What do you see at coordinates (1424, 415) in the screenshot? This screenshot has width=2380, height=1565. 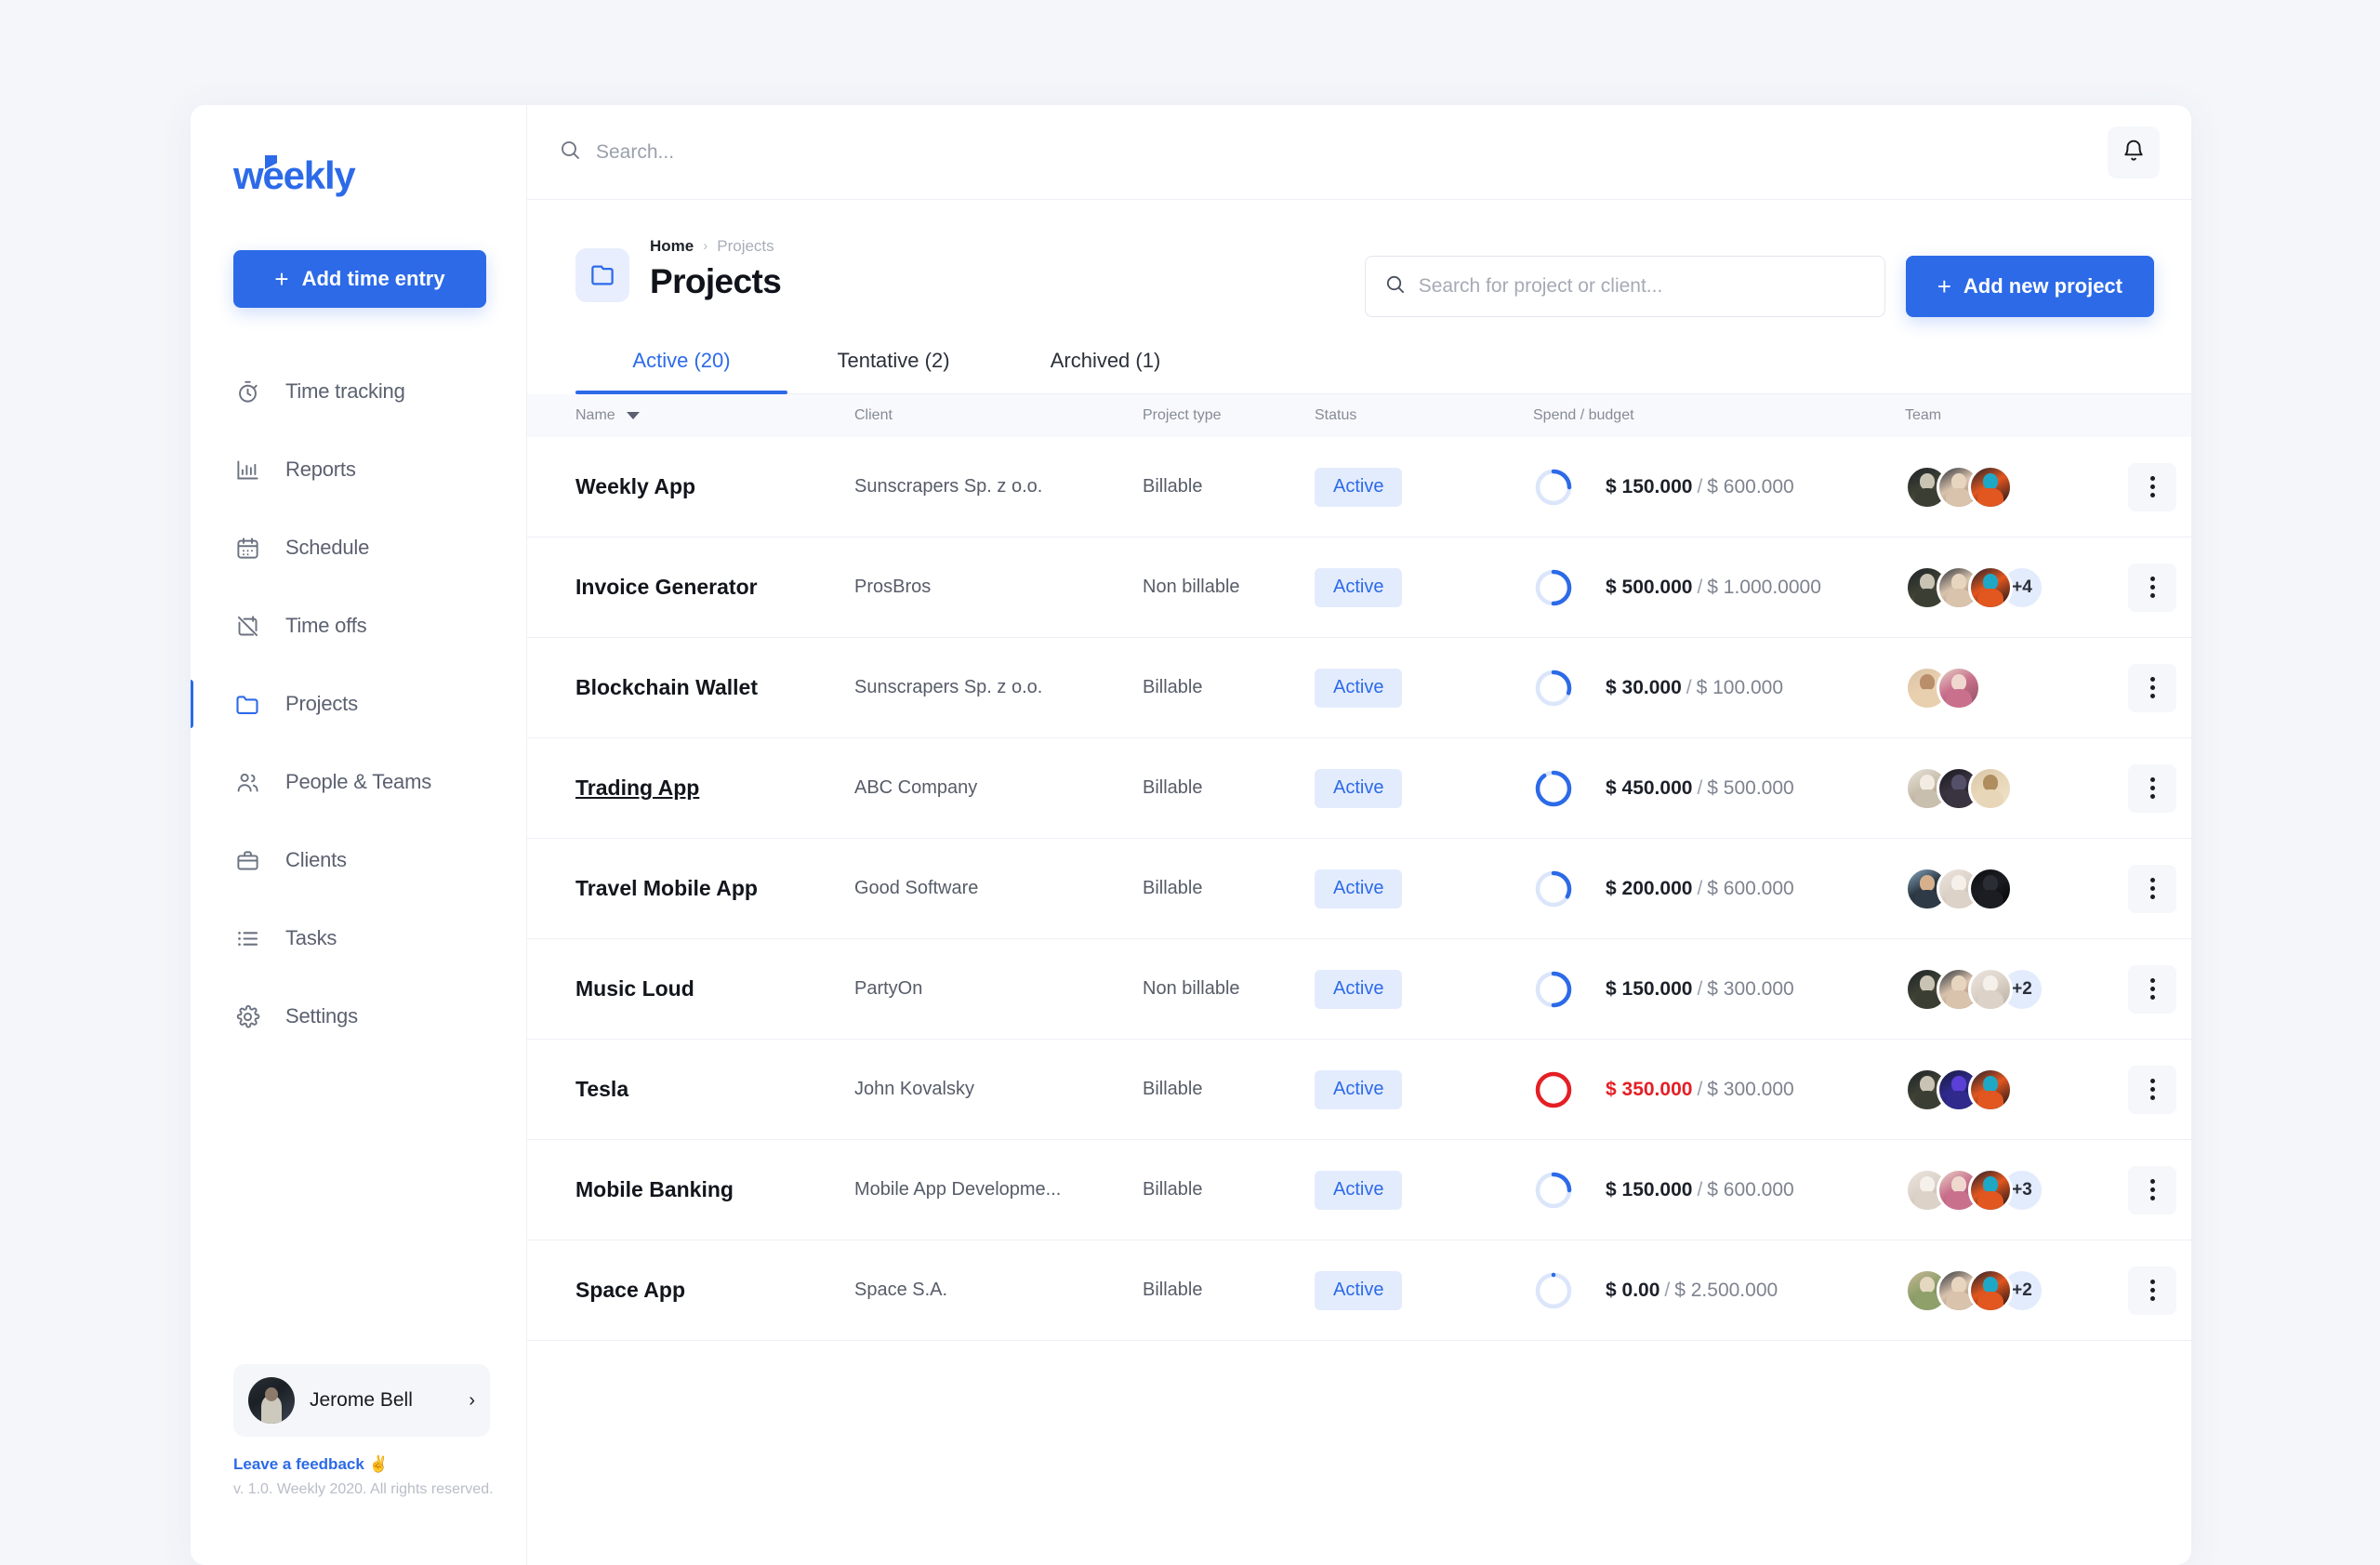 I see `column-header-status: Status` at bounding box center [1424, 415].